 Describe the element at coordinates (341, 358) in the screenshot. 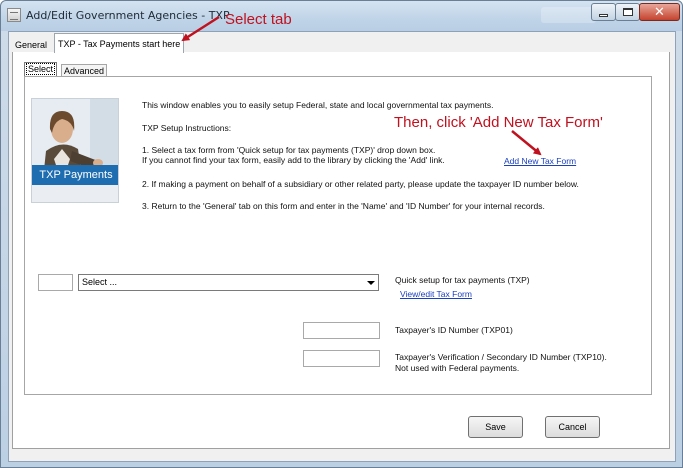

I see `verification-id-input` at that location.